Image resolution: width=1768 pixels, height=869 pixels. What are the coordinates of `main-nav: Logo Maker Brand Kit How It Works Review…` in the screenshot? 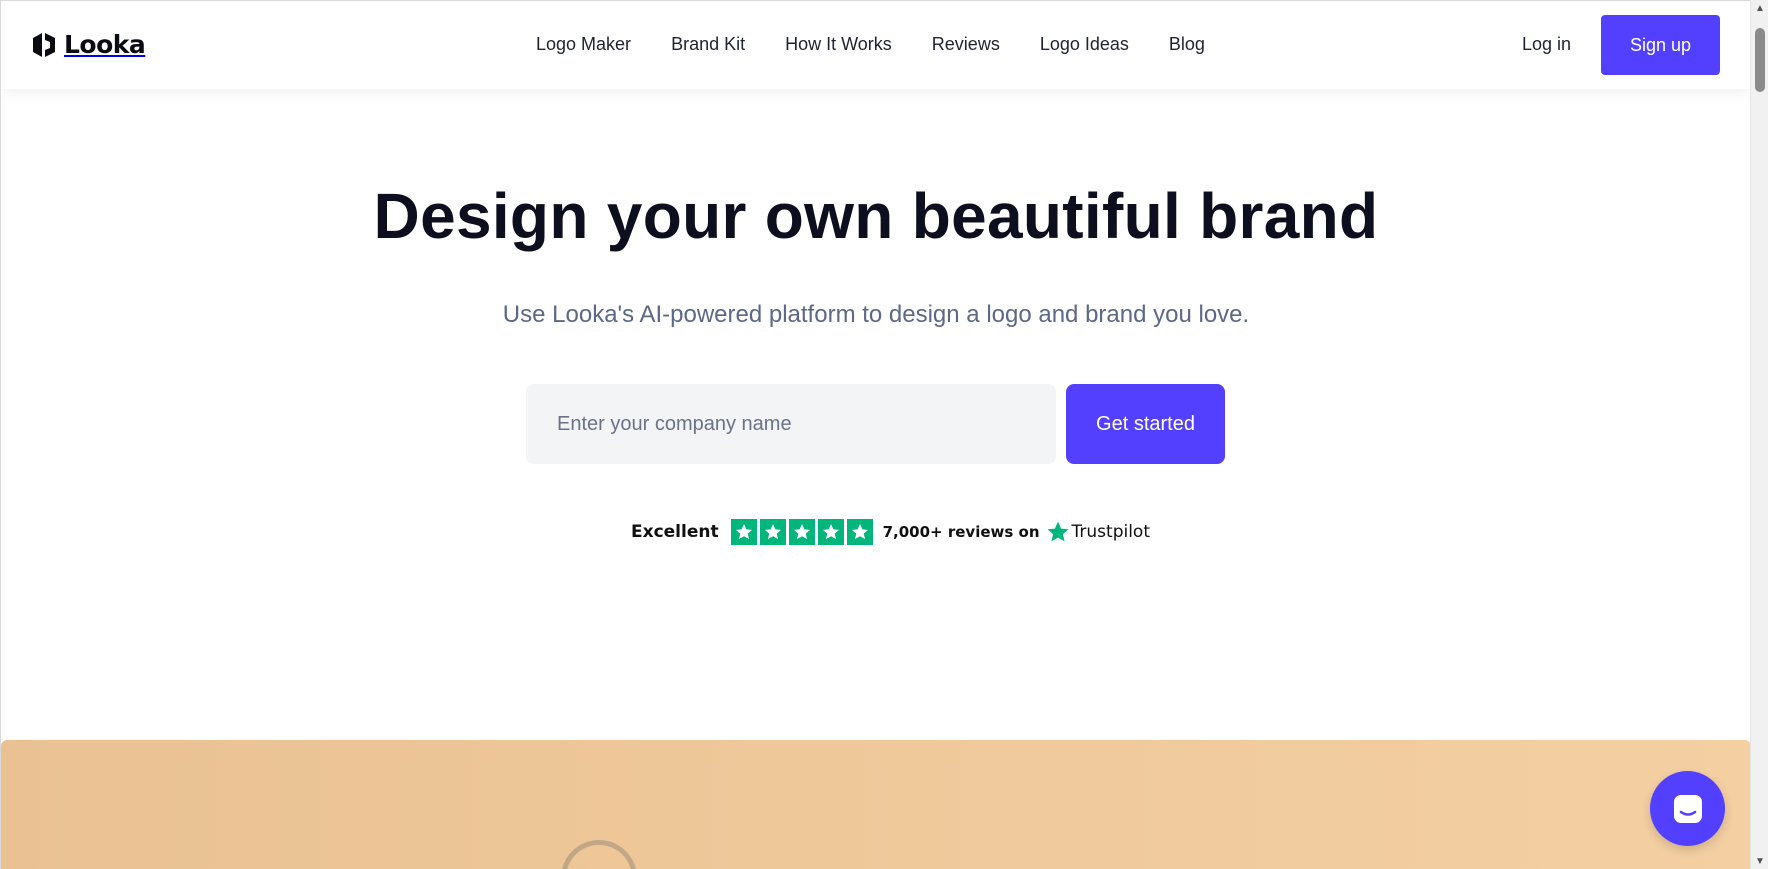 It's located at (890, 44).